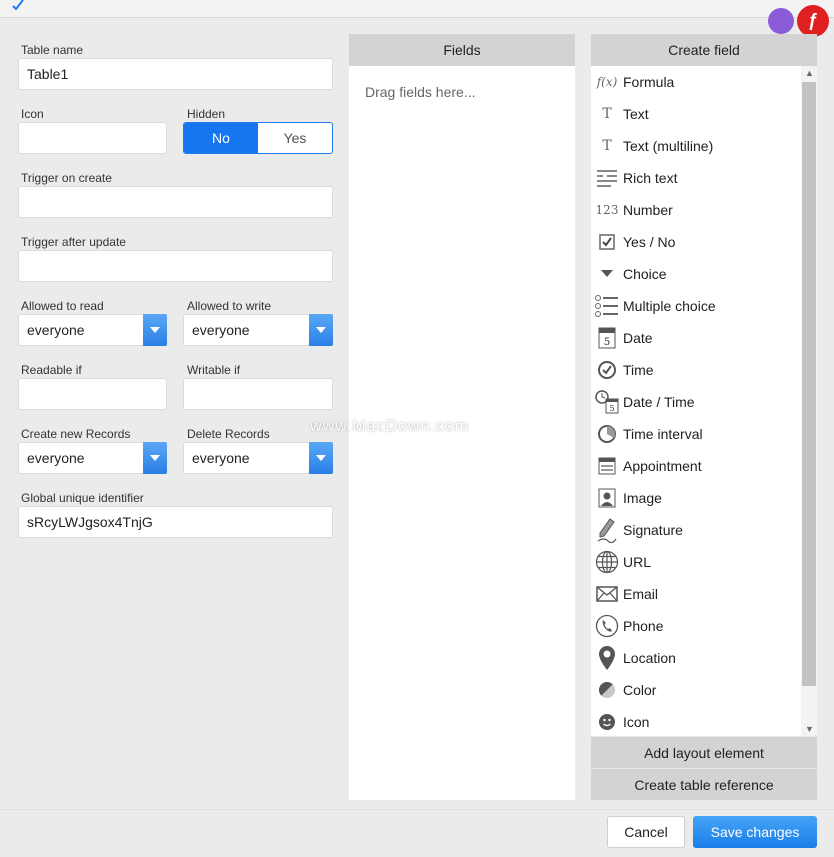  What do you see at coordinates (607, 721) in the screenshot?
I see `smiley-icon` at bounding box center [607, 721].